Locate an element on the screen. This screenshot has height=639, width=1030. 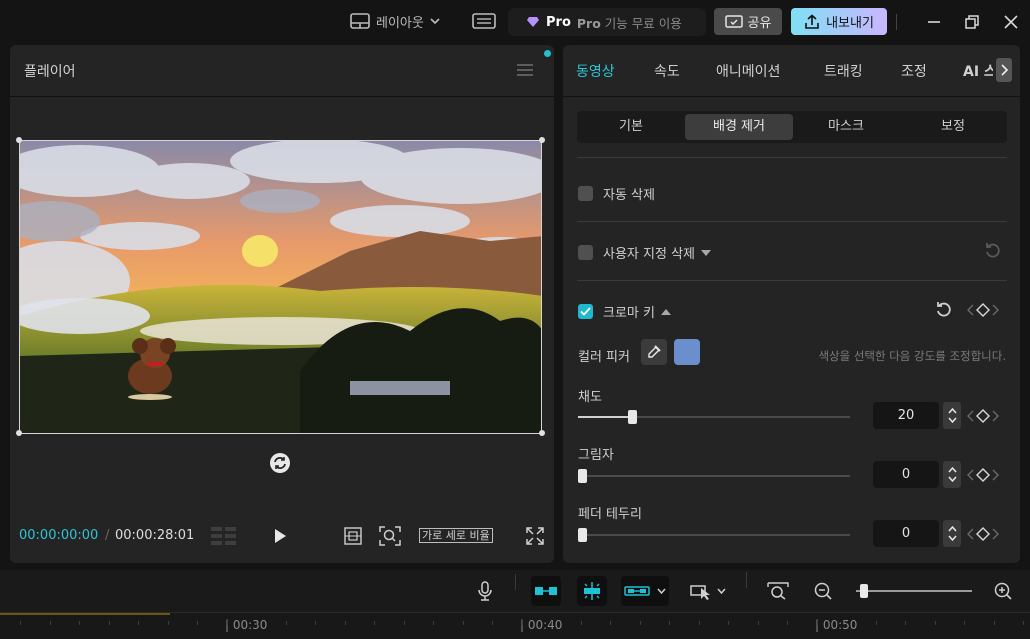
subtab-mask: 마스크 is located at coordinates (846, 127).